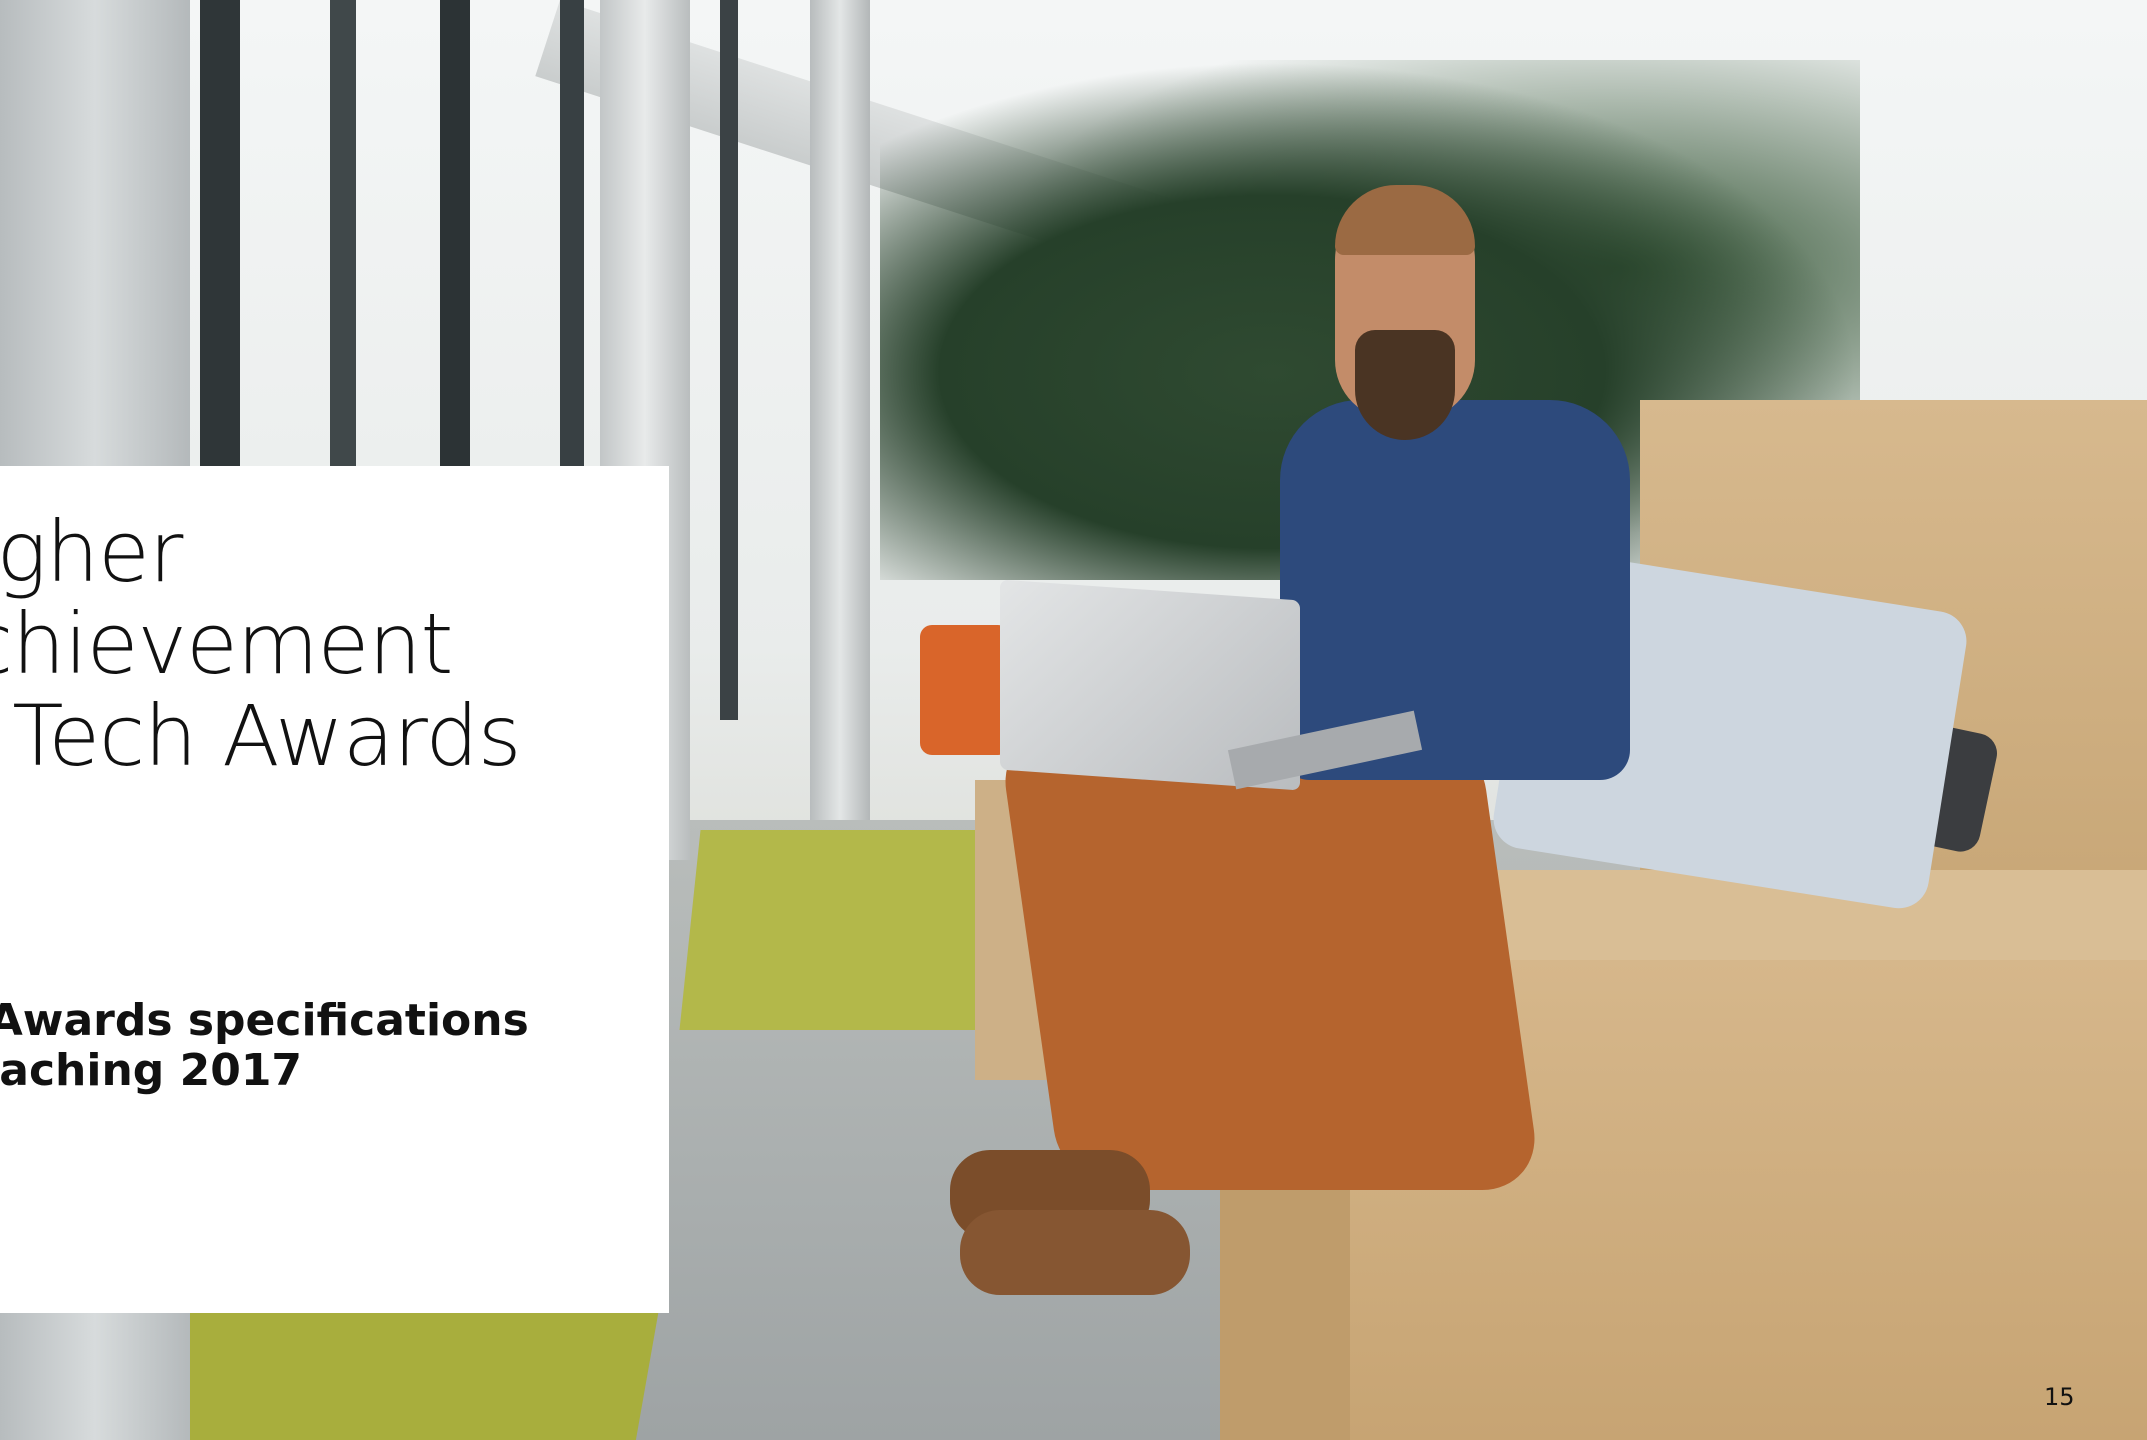 This screenshot has height=1440, width=2147. I want to click on page-number: 15, so click(2059, 1397).